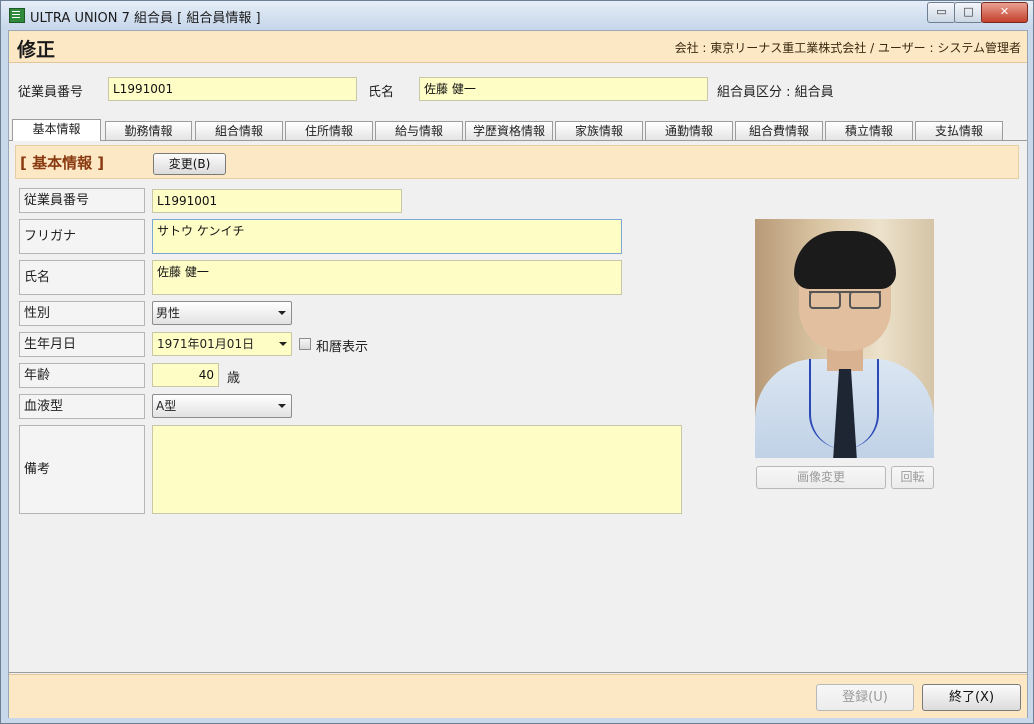 The width and height of the screenshot is (1034, 724). What do you see at coordinates (82, 277) in the screenshot?
I see `name-label: 氏名` at bounding box center [82, 277].